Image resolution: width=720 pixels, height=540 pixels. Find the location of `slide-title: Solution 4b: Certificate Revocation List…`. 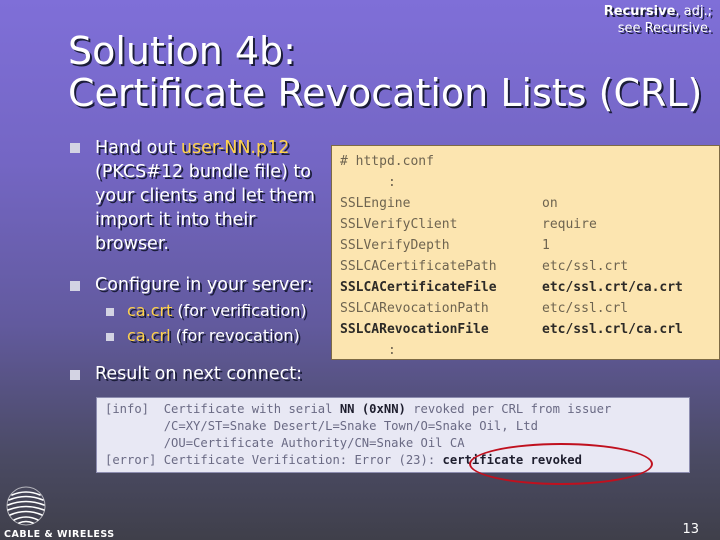

slide-title: Solution 4b: Certificate Revocation List… is located at coordinates (388, 72).